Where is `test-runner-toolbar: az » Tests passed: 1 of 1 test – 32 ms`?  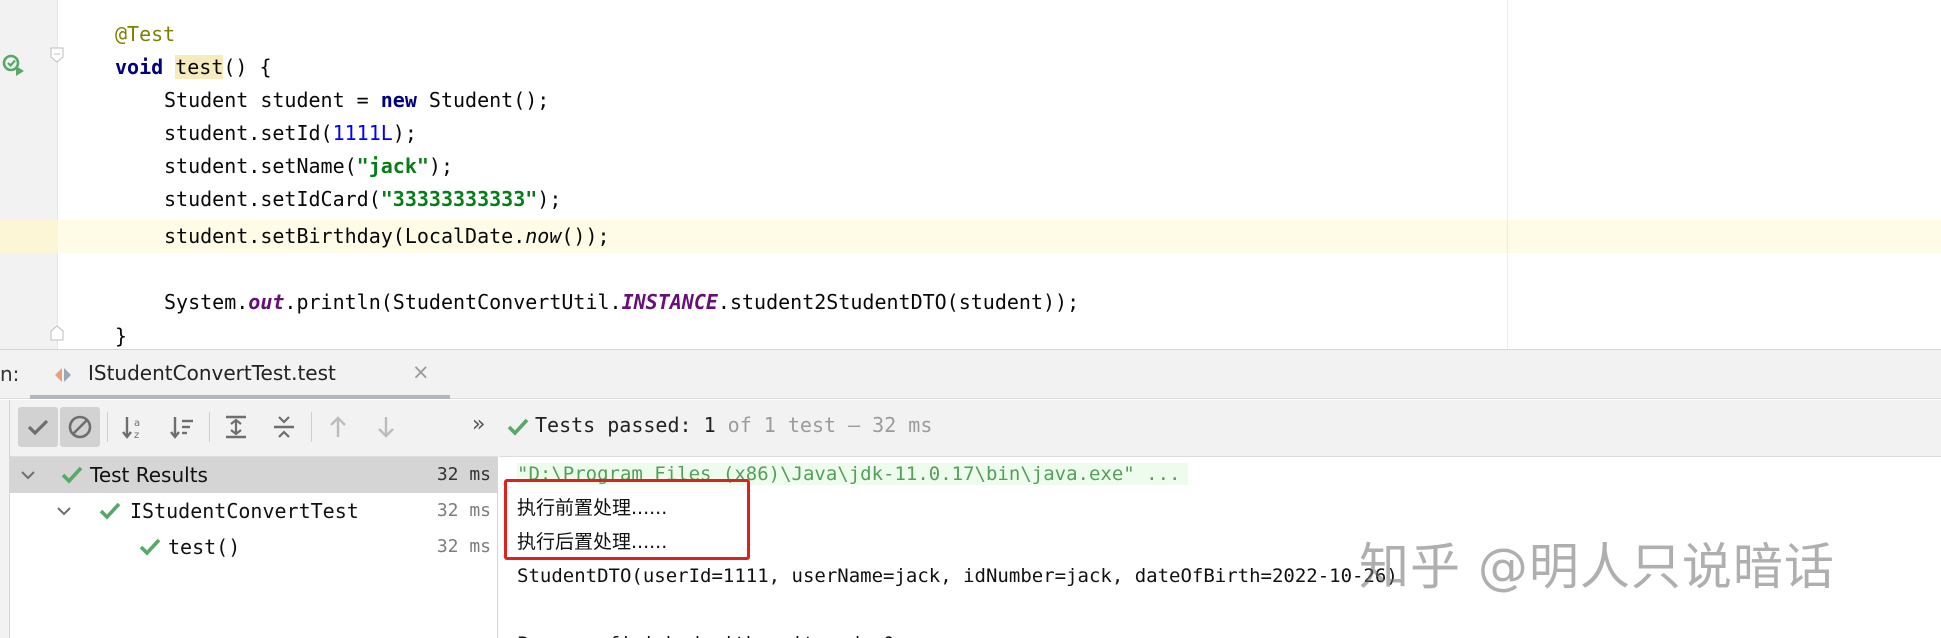 test-runner-toolbar: az » Tests passed: 1 of 1 test – 32 ms is located at coordinates (975, 428).